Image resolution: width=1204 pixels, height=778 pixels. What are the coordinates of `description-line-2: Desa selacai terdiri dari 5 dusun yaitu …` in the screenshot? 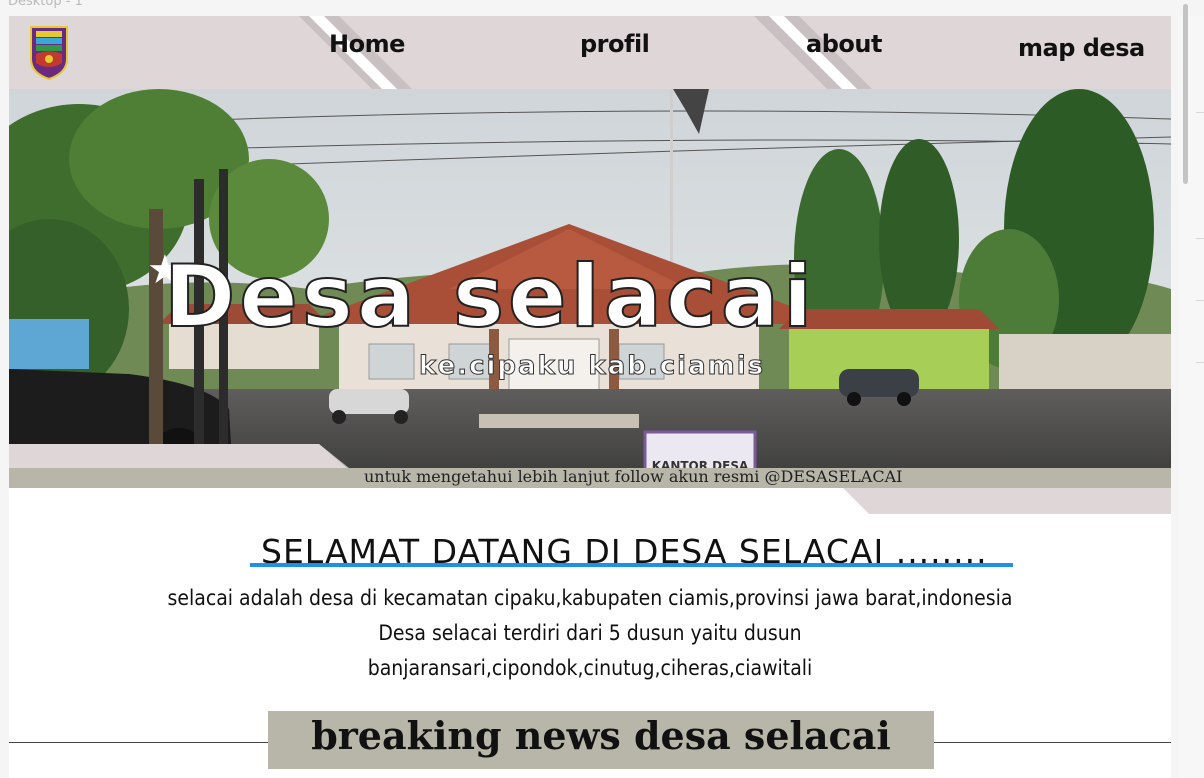 It's located at (590, 633).